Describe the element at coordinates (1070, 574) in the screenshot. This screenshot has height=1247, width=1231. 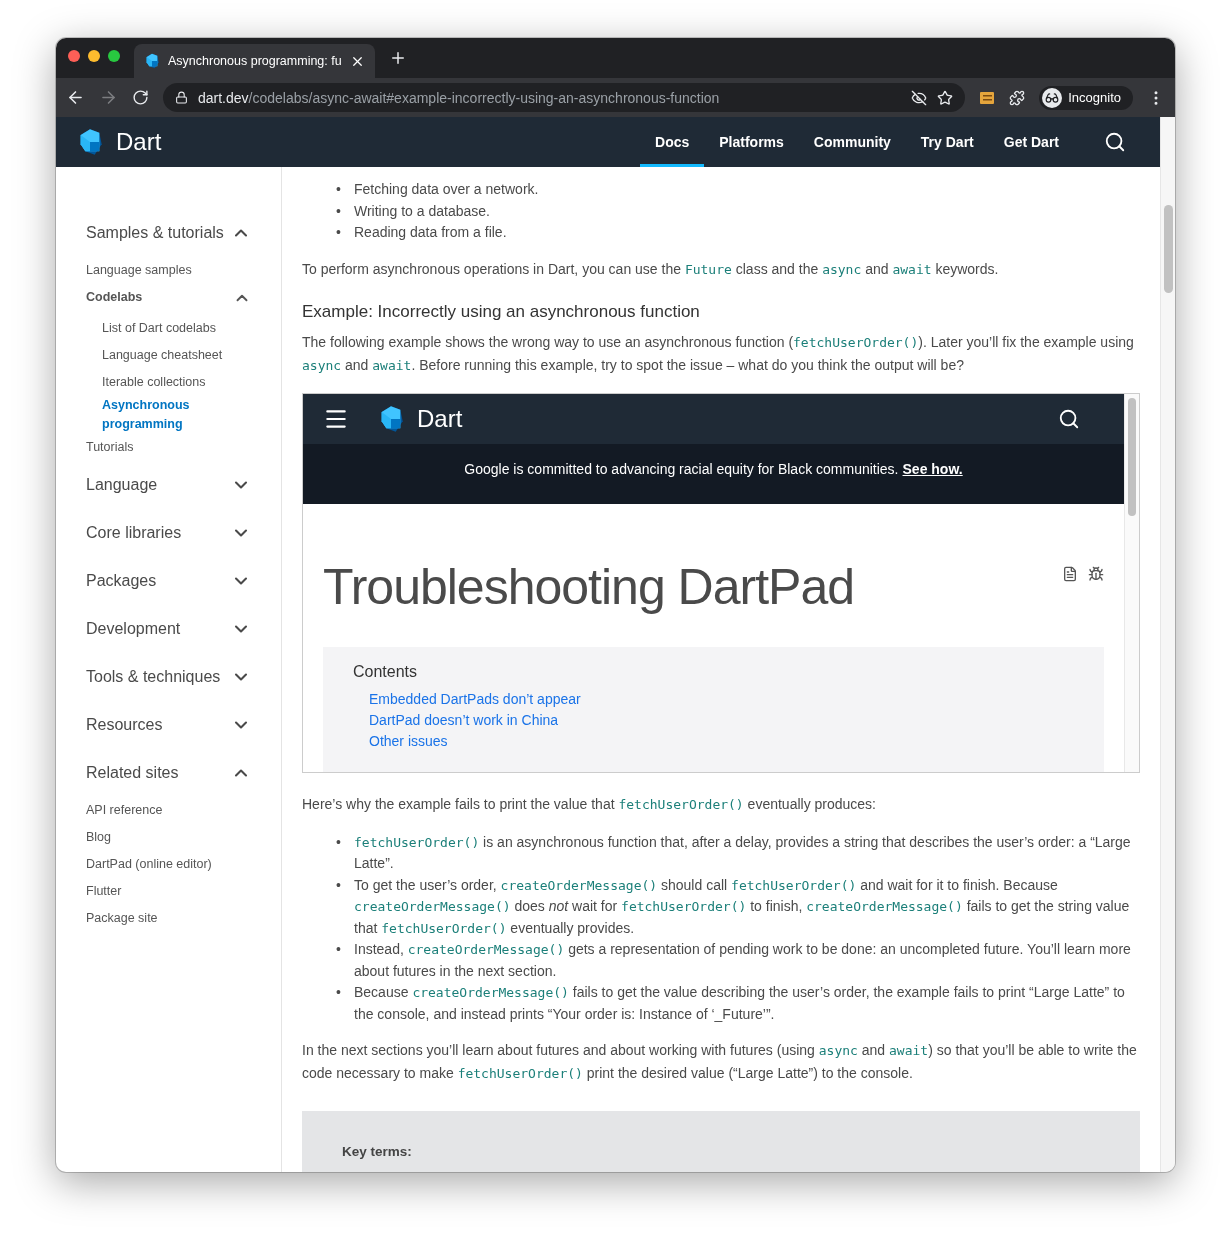
I see `document-icon` at that location.